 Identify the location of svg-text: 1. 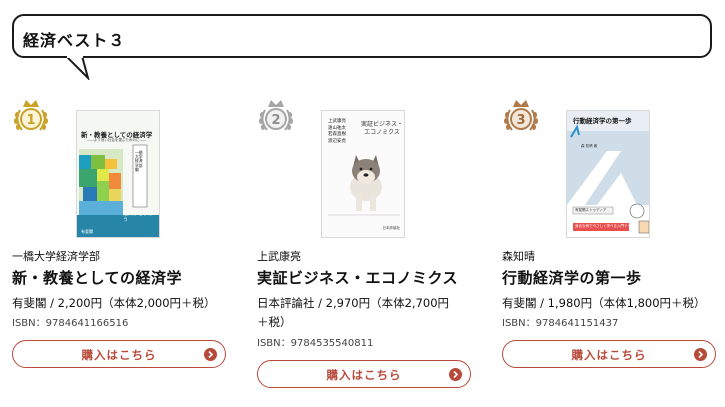
(30, 120).